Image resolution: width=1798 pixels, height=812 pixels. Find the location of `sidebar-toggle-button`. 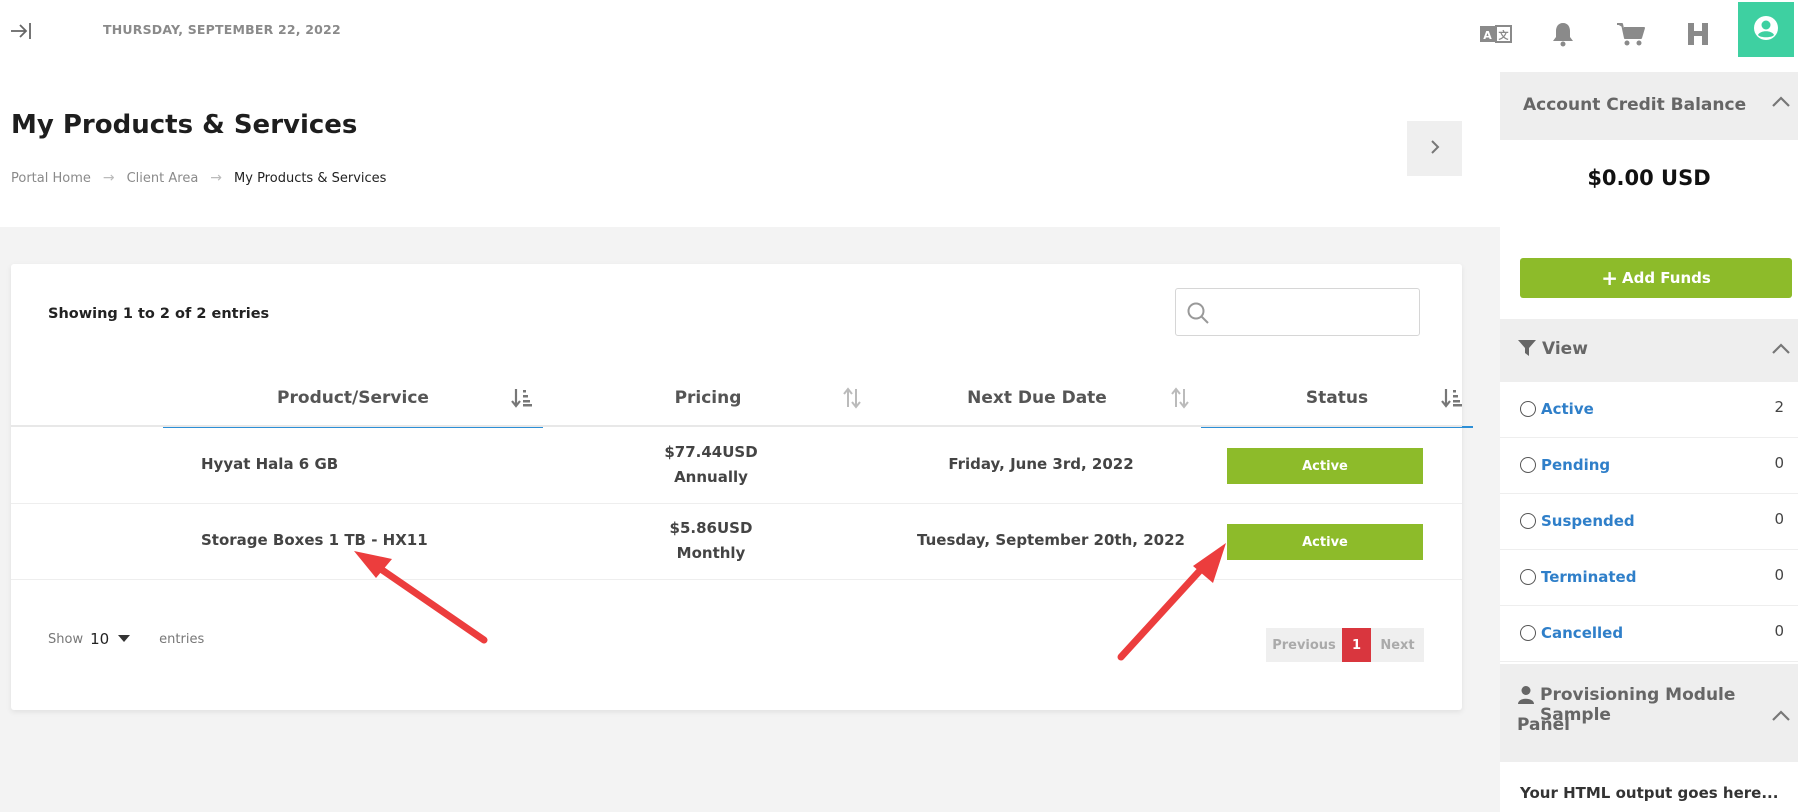

sidebar-toggle-button is located at coordinates (1434, 148).